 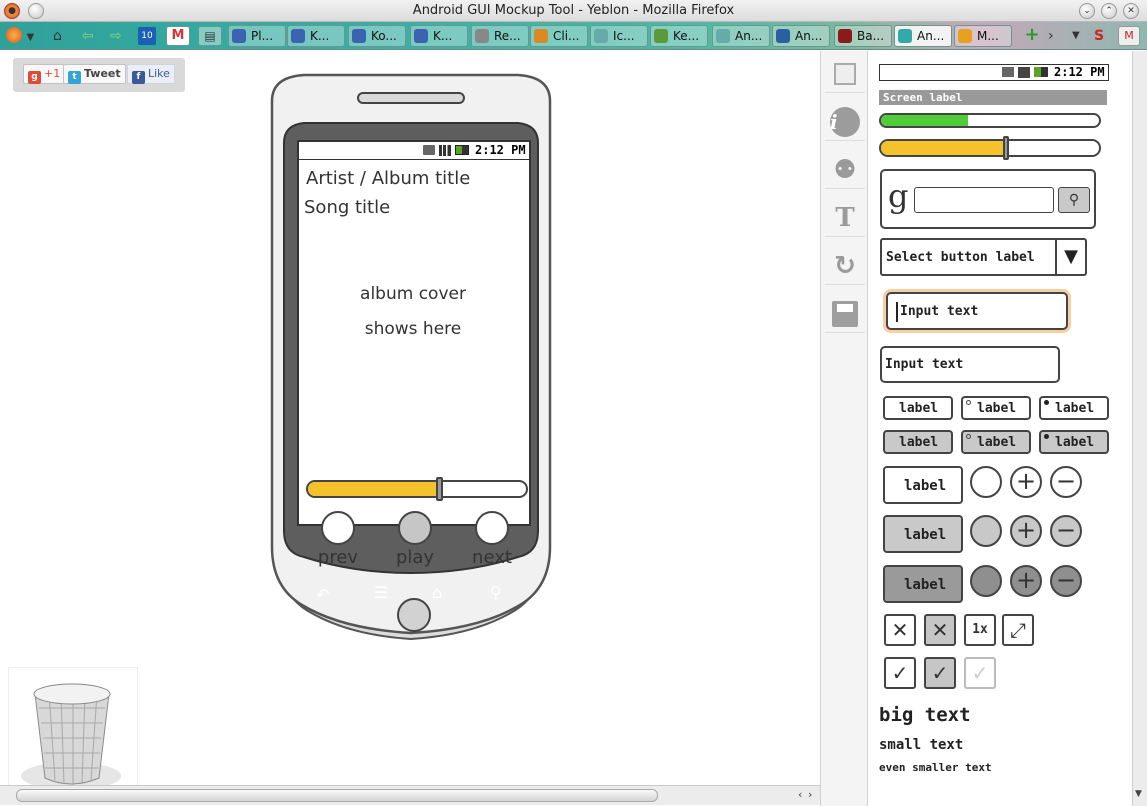 I want to click on close-x-button-grey: ✕, so click(x=940, y=630).